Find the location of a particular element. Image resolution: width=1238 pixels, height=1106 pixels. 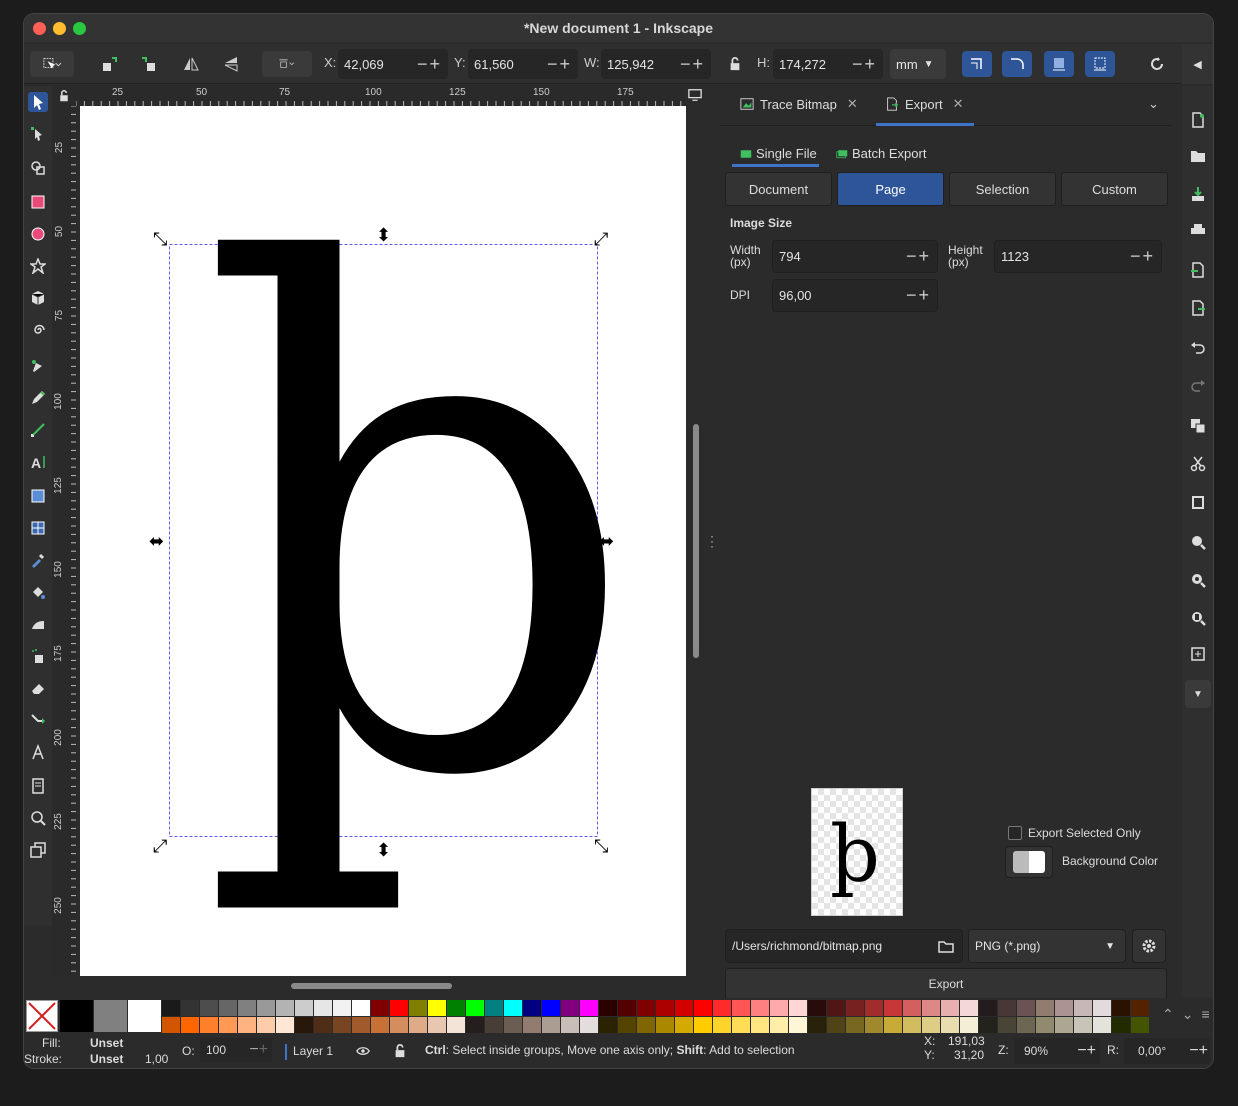

zoom-center-button is located at coordinates (1198, 654).